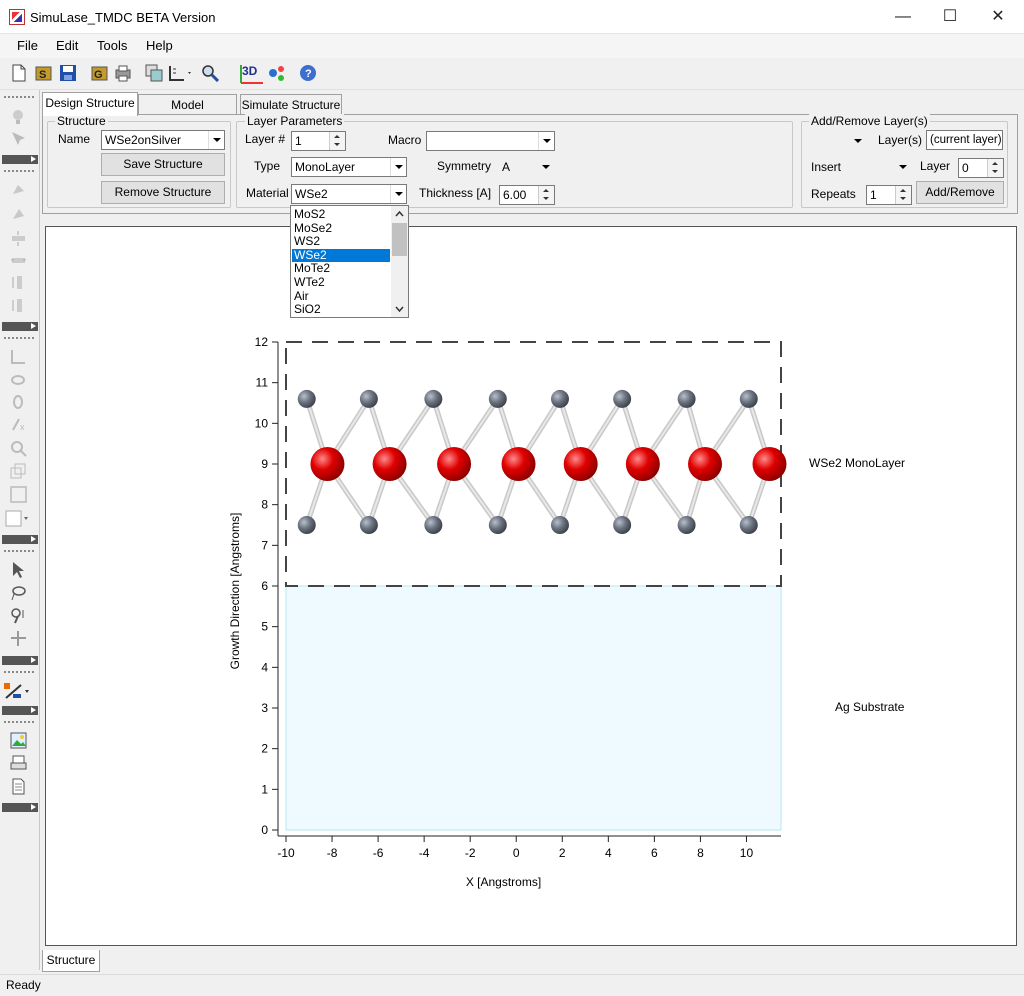  Describe the element at coordinates (349, 167) in the screenshot. I see `type-select: MonoLayer` at that location.